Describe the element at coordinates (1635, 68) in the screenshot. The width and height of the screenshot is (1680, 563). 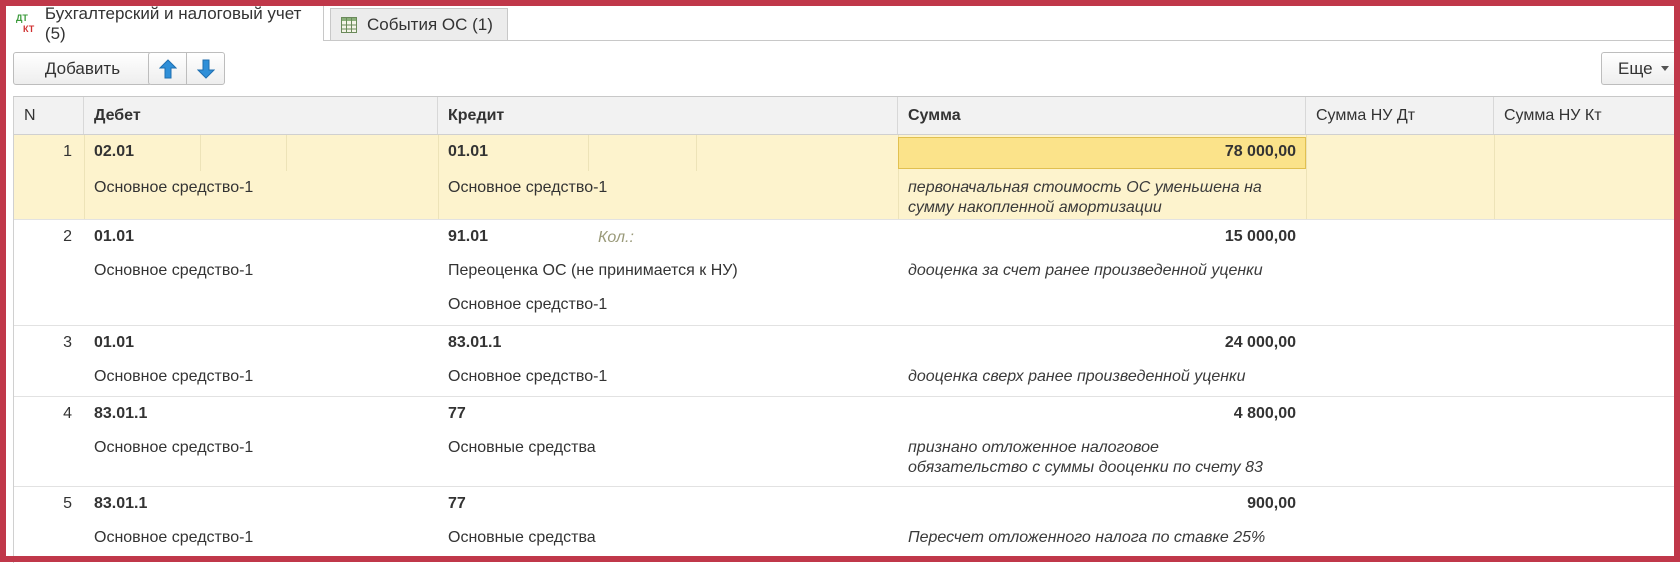
I see `more-button-label: Еще` at that location.